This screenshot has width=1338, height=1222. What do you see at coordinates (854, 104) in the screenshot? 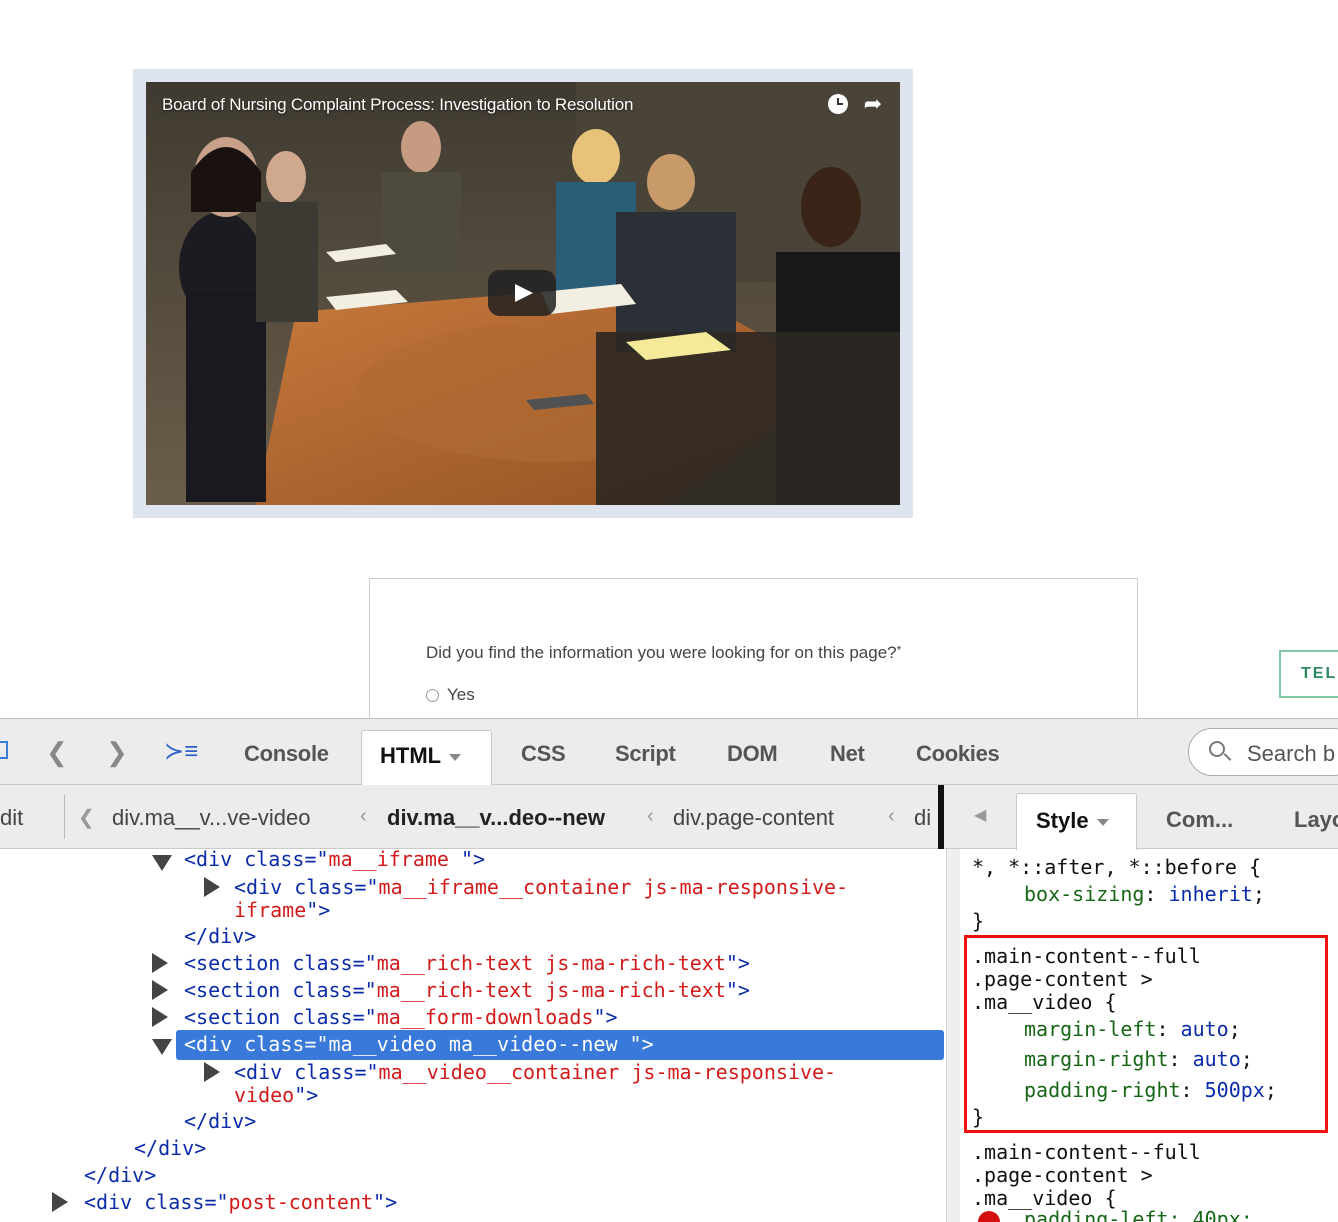
I see `video-top-icons: ➦` at bounding box center [854, 104].